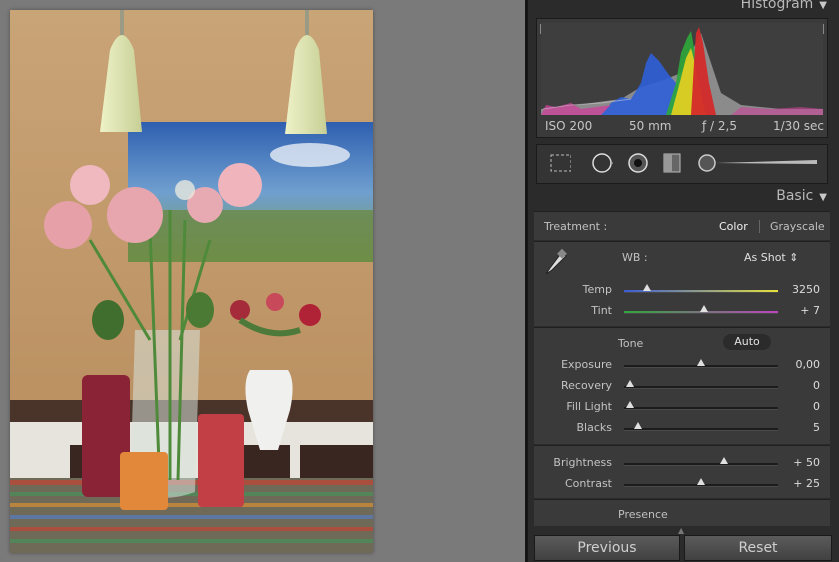 The height and width of the screenshot is (562, 839). Describe the element at coordinates (582, 462) in the screenshot. I see `brightness-label: Brightness` at that location.